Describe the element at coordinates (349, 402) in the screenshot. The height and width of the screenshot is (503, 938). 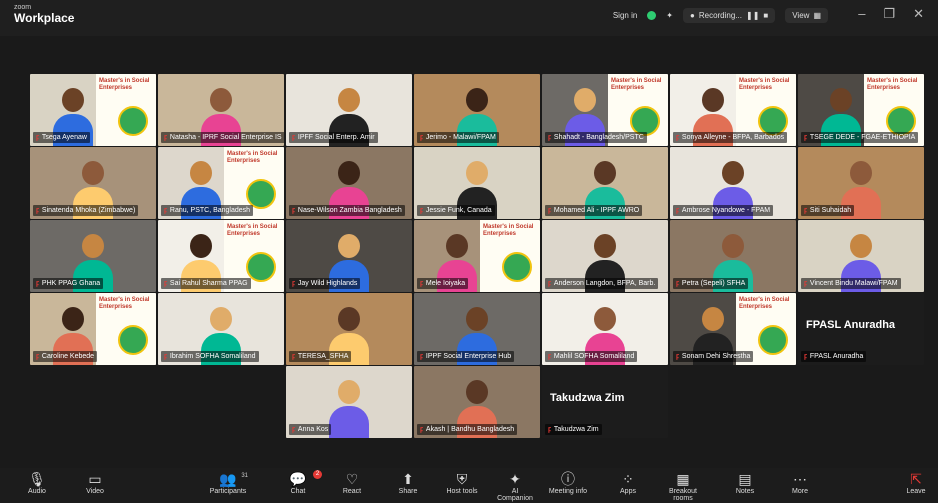
I see `participant-tile: ꝼ Anna Kos` at that location.